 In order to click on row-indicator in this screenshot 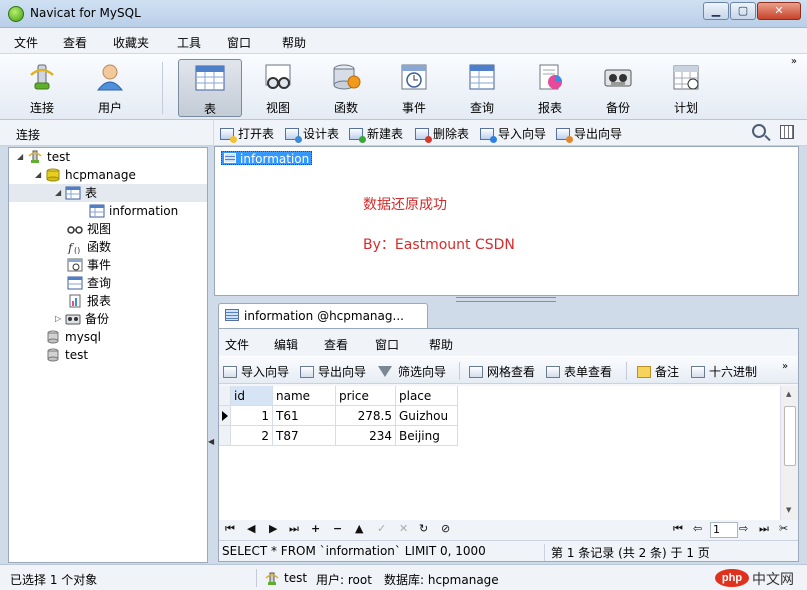, I will do `click(225, 436)`.